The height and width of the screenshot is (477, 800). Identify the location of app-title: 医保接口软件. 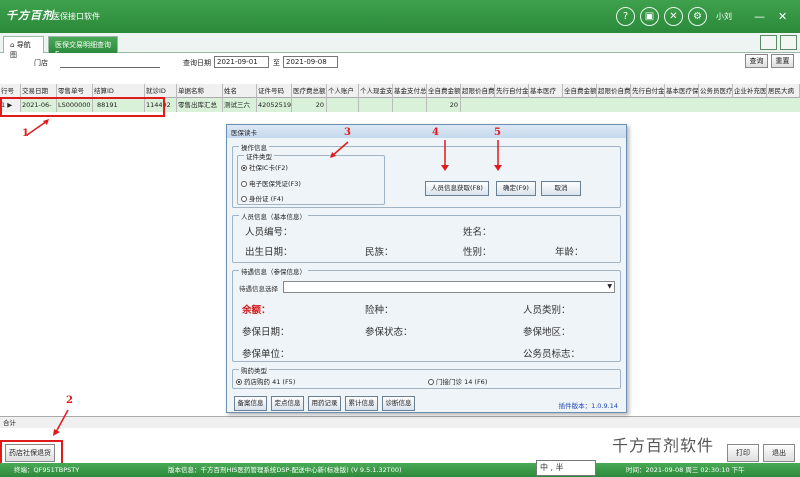
(76, 16).